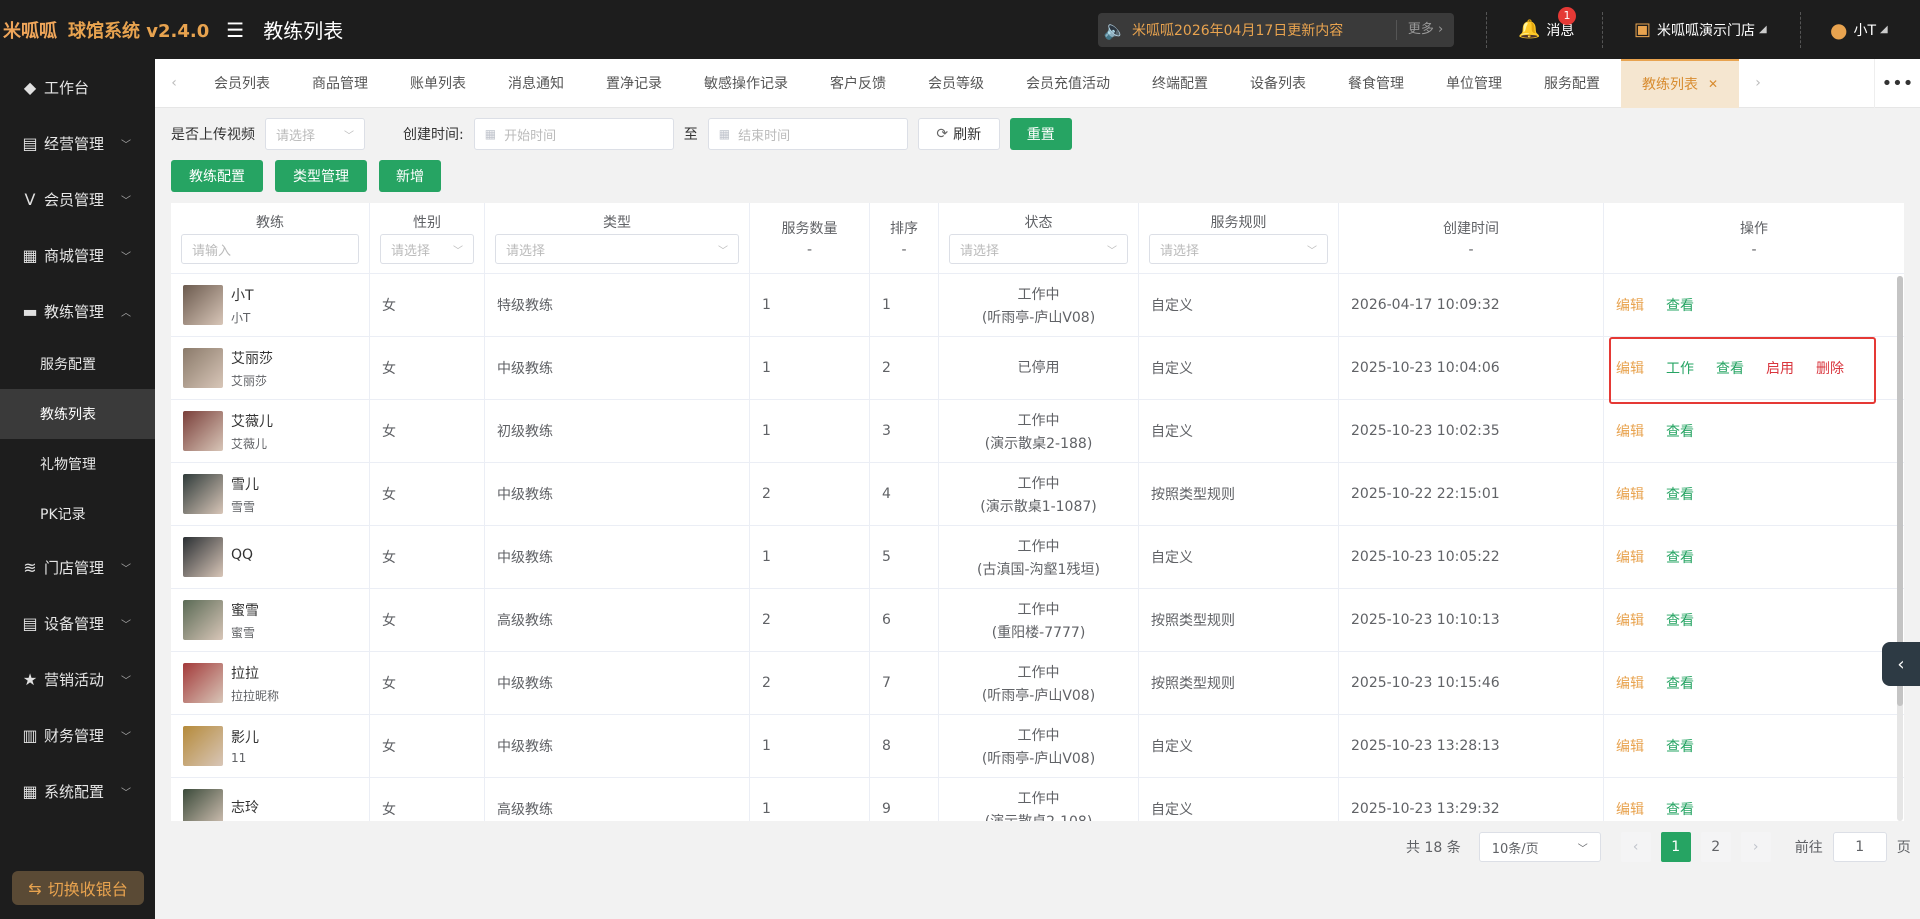 Image resolution: width=1920 pixels, height=919 pixels. I want to click on coach-nickname: 11, so click(239, 758).